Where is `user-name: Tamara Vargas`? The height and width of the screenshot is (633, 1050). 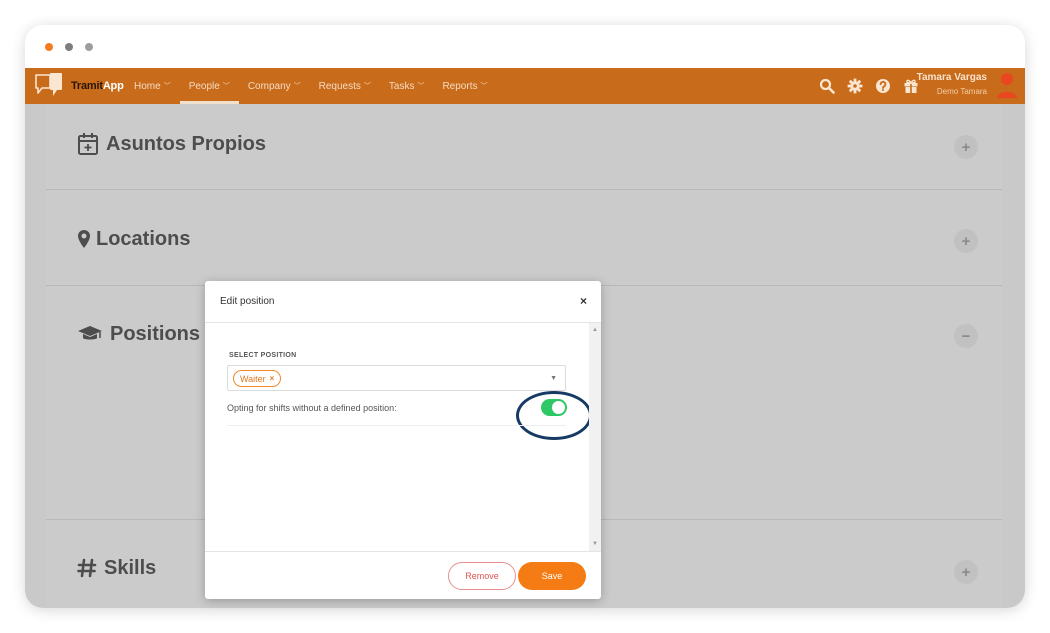 user-name: Tamara Vargas is located at coordinates (951, 77).